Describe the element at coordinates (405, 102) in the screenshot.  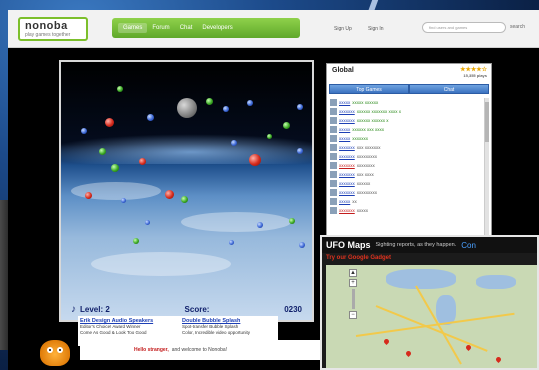
I see `chat-row: xxxxx xxxxx xxxxxx` at that location.